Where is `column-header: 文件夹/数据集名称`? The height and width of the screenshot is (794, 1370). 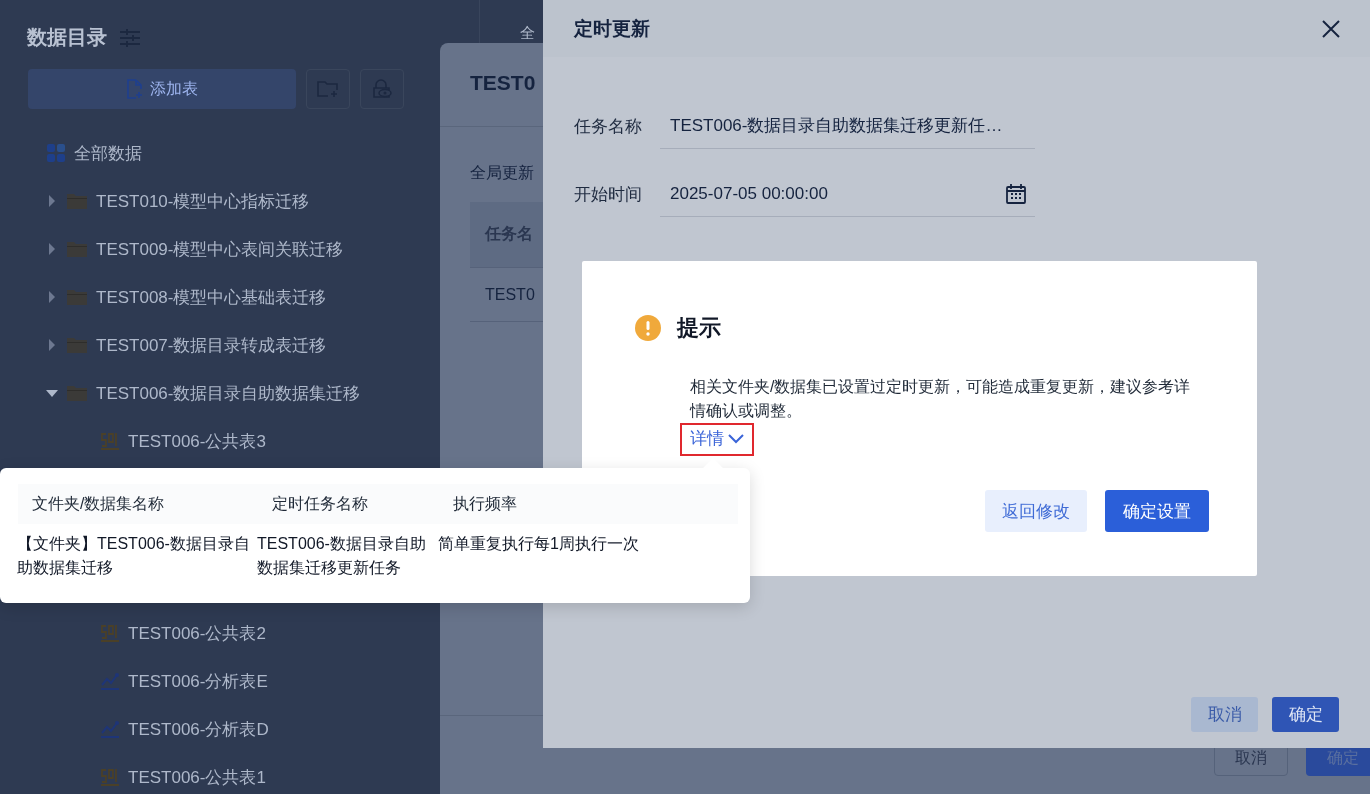
column-header: 文件夹/数据集名称 is located at coordinates (98, 503).